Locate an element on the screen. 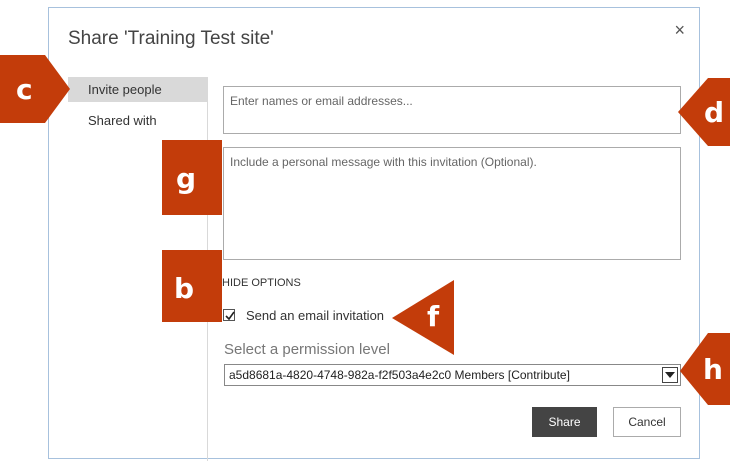 The image size is (730, 461). sidebar-item-invite-people: Invite people is located at coordinates (138, 89).